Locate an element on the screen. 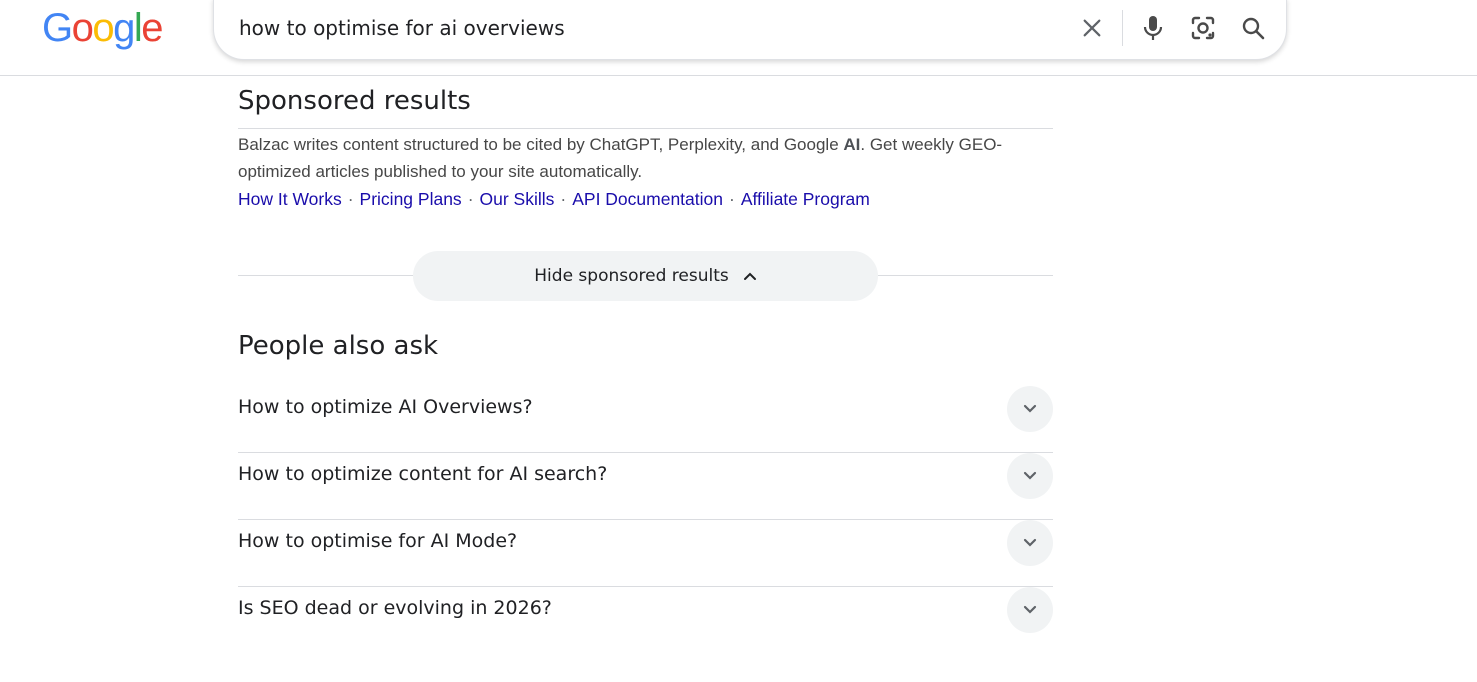 This screenshot has width=1477, height=682. paa-question-item: How to optimize content for AI search? is located at coordinates (645, 486).